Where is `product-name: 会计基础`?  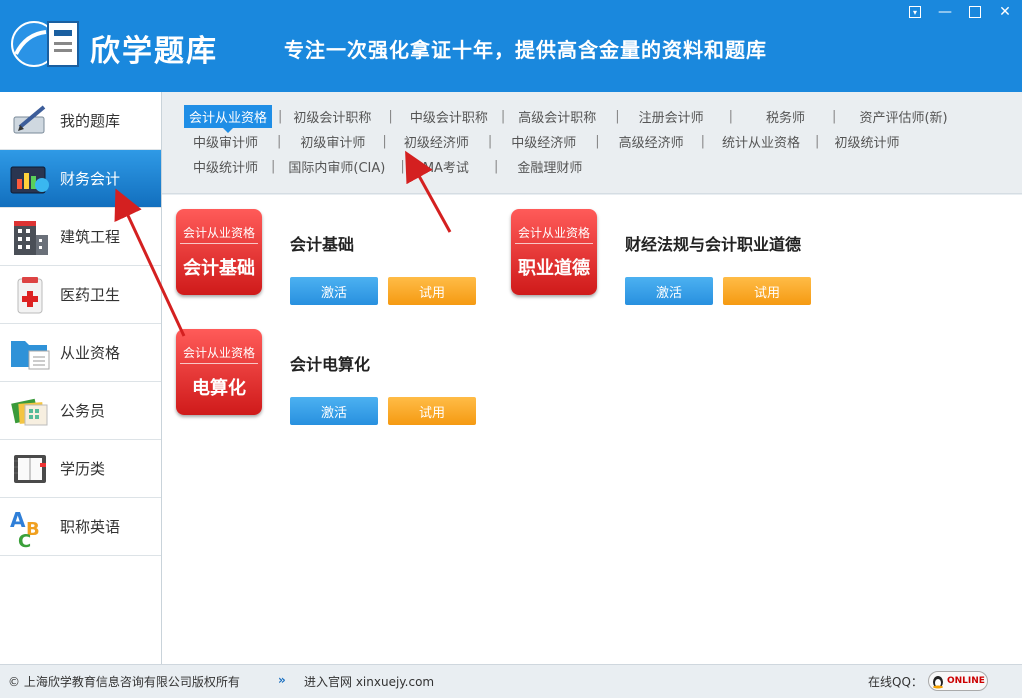 product-name: 会计基础 is located at coordinates (322, 244).